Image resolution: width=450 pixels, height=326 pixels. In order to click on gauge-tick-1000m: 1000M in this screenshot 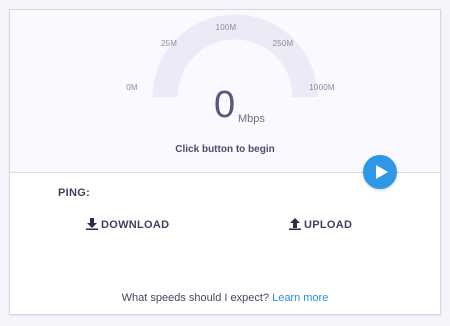, I will do `click(322, 87)`.